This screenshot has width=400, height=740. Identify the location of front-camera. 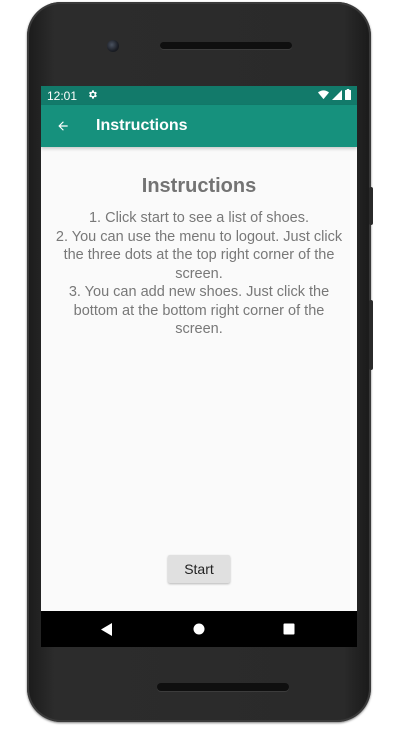
(113, 46).